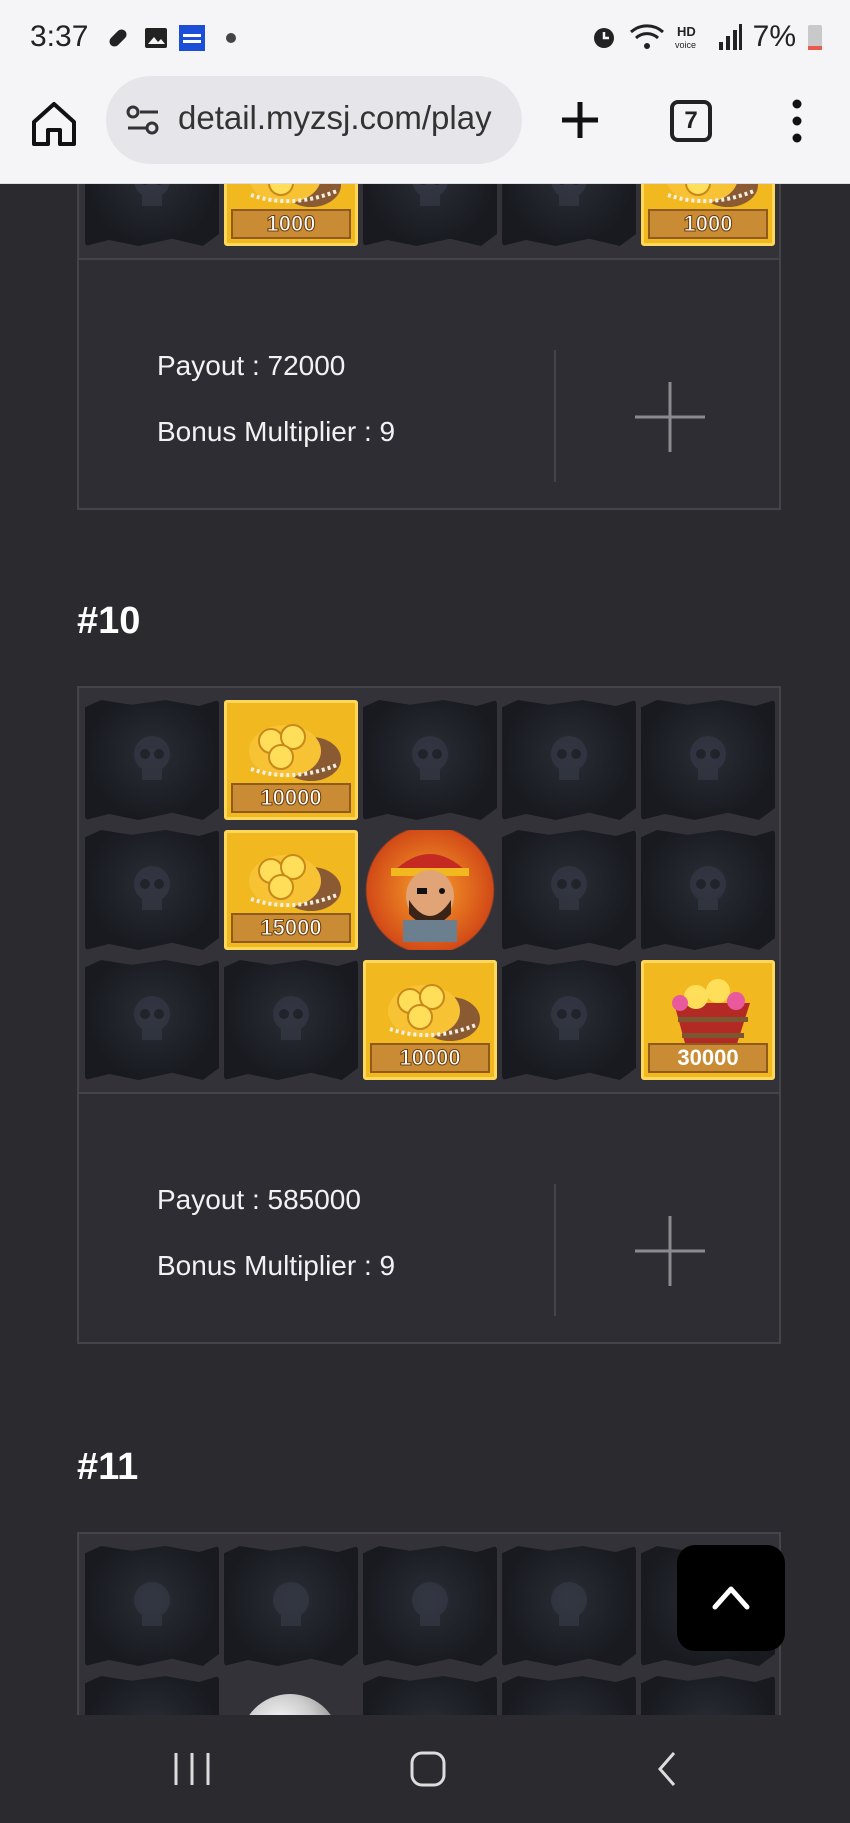 Image resolution: width=850 pixels, height=1823 pixels. Describe the element at coordinates (711, 1013) in the screenshot. I see `treasure-barrel-icon` at that location.